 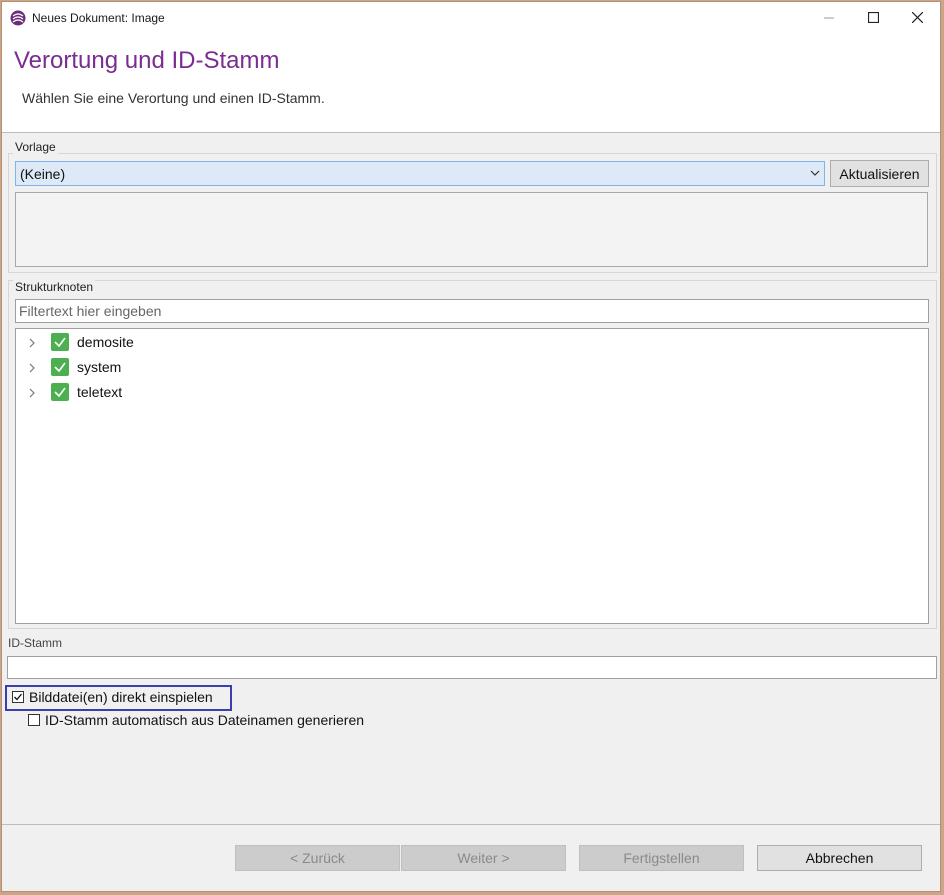 I want to click on aktualisieren-button: Aktualisieren, so click(x=879, y=173).